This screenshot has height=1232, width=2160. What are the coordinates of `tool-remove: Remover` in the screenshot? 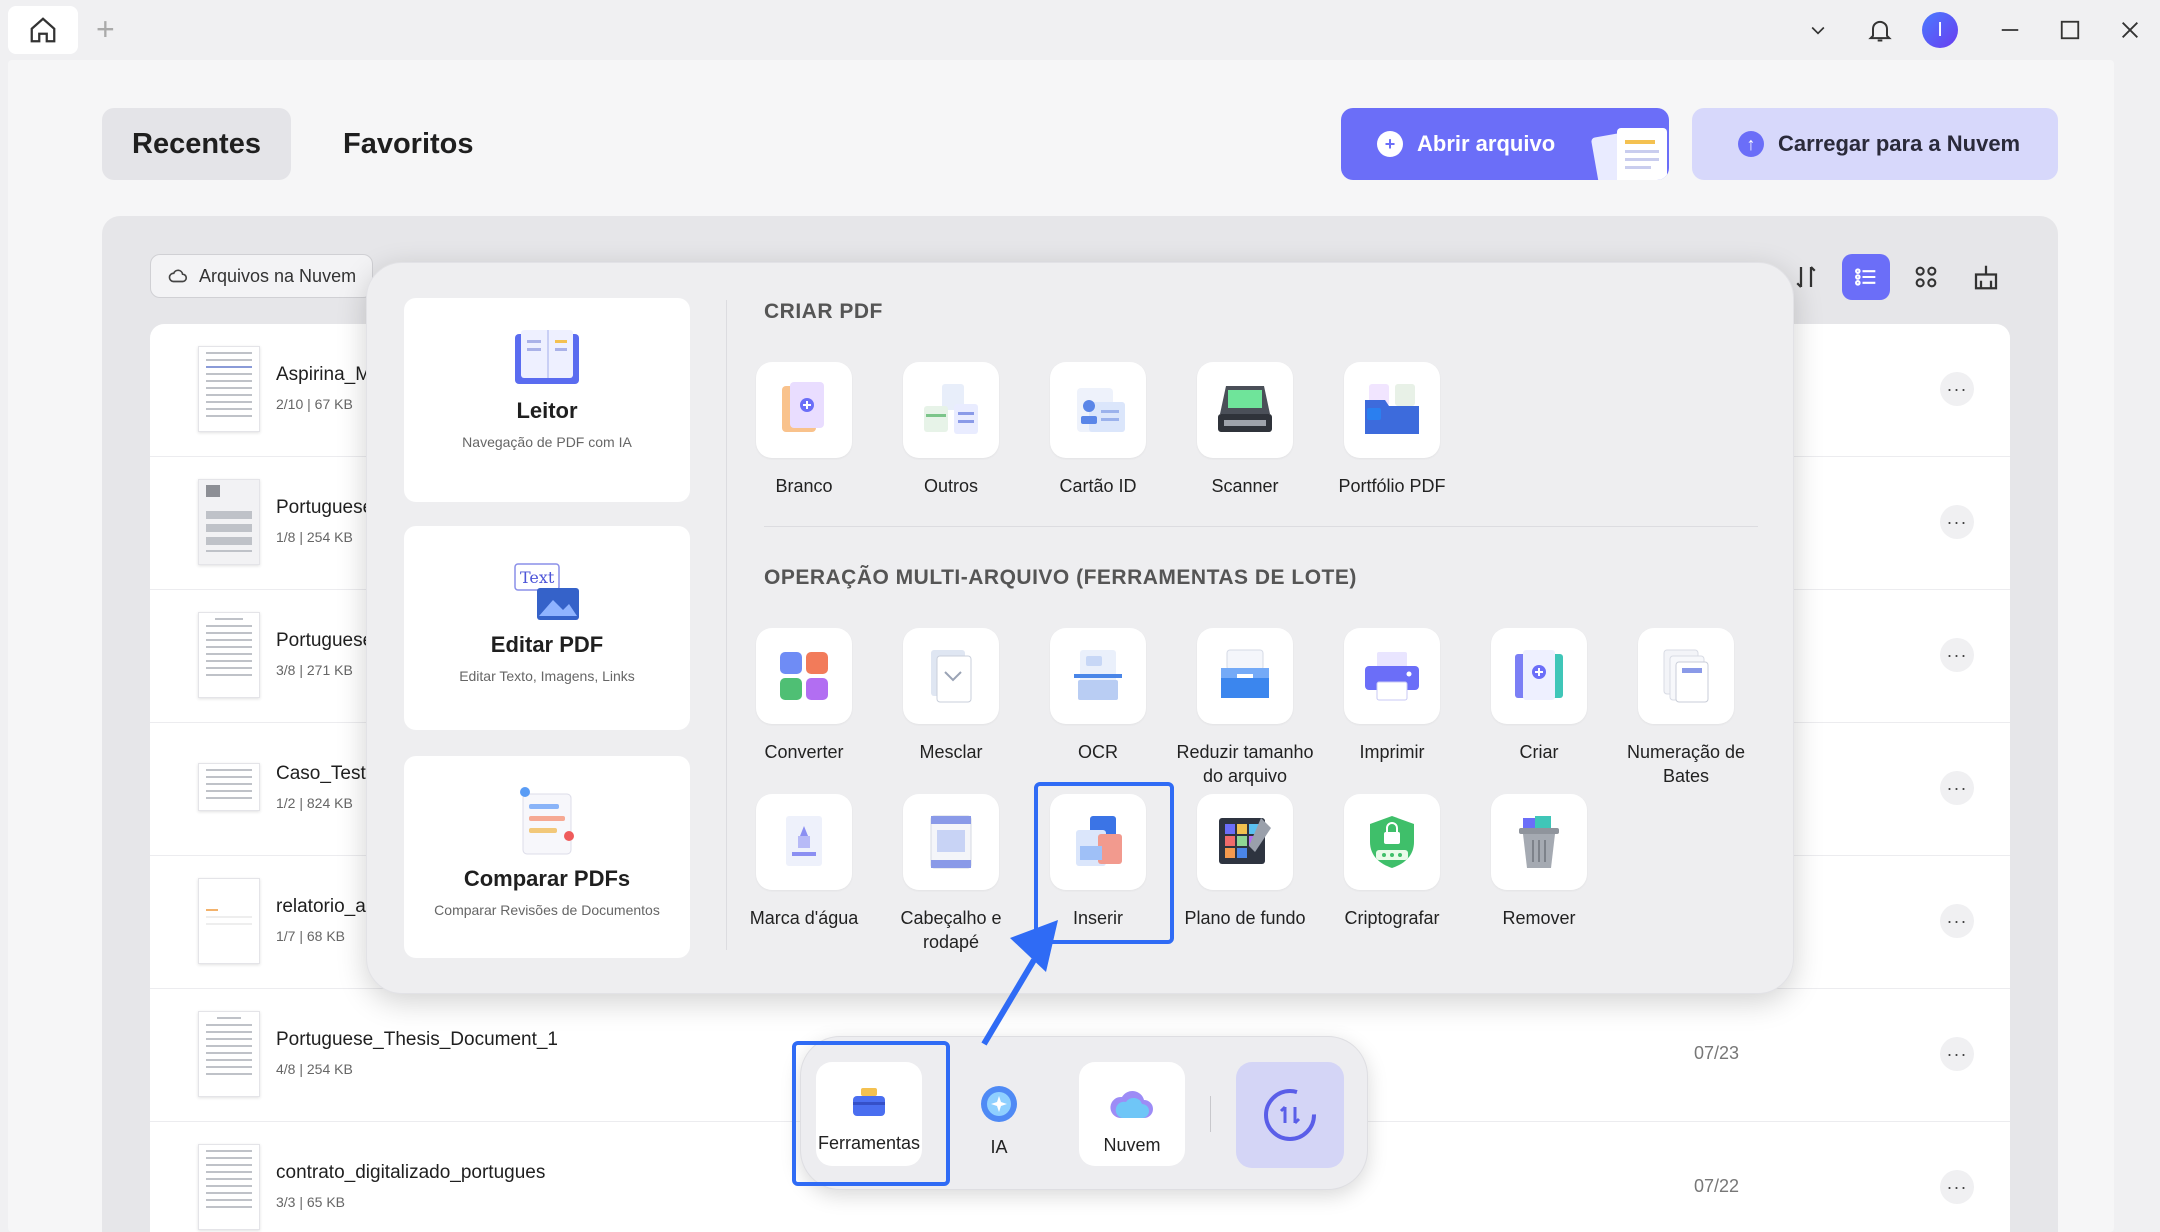 It's located at (1539, 862).